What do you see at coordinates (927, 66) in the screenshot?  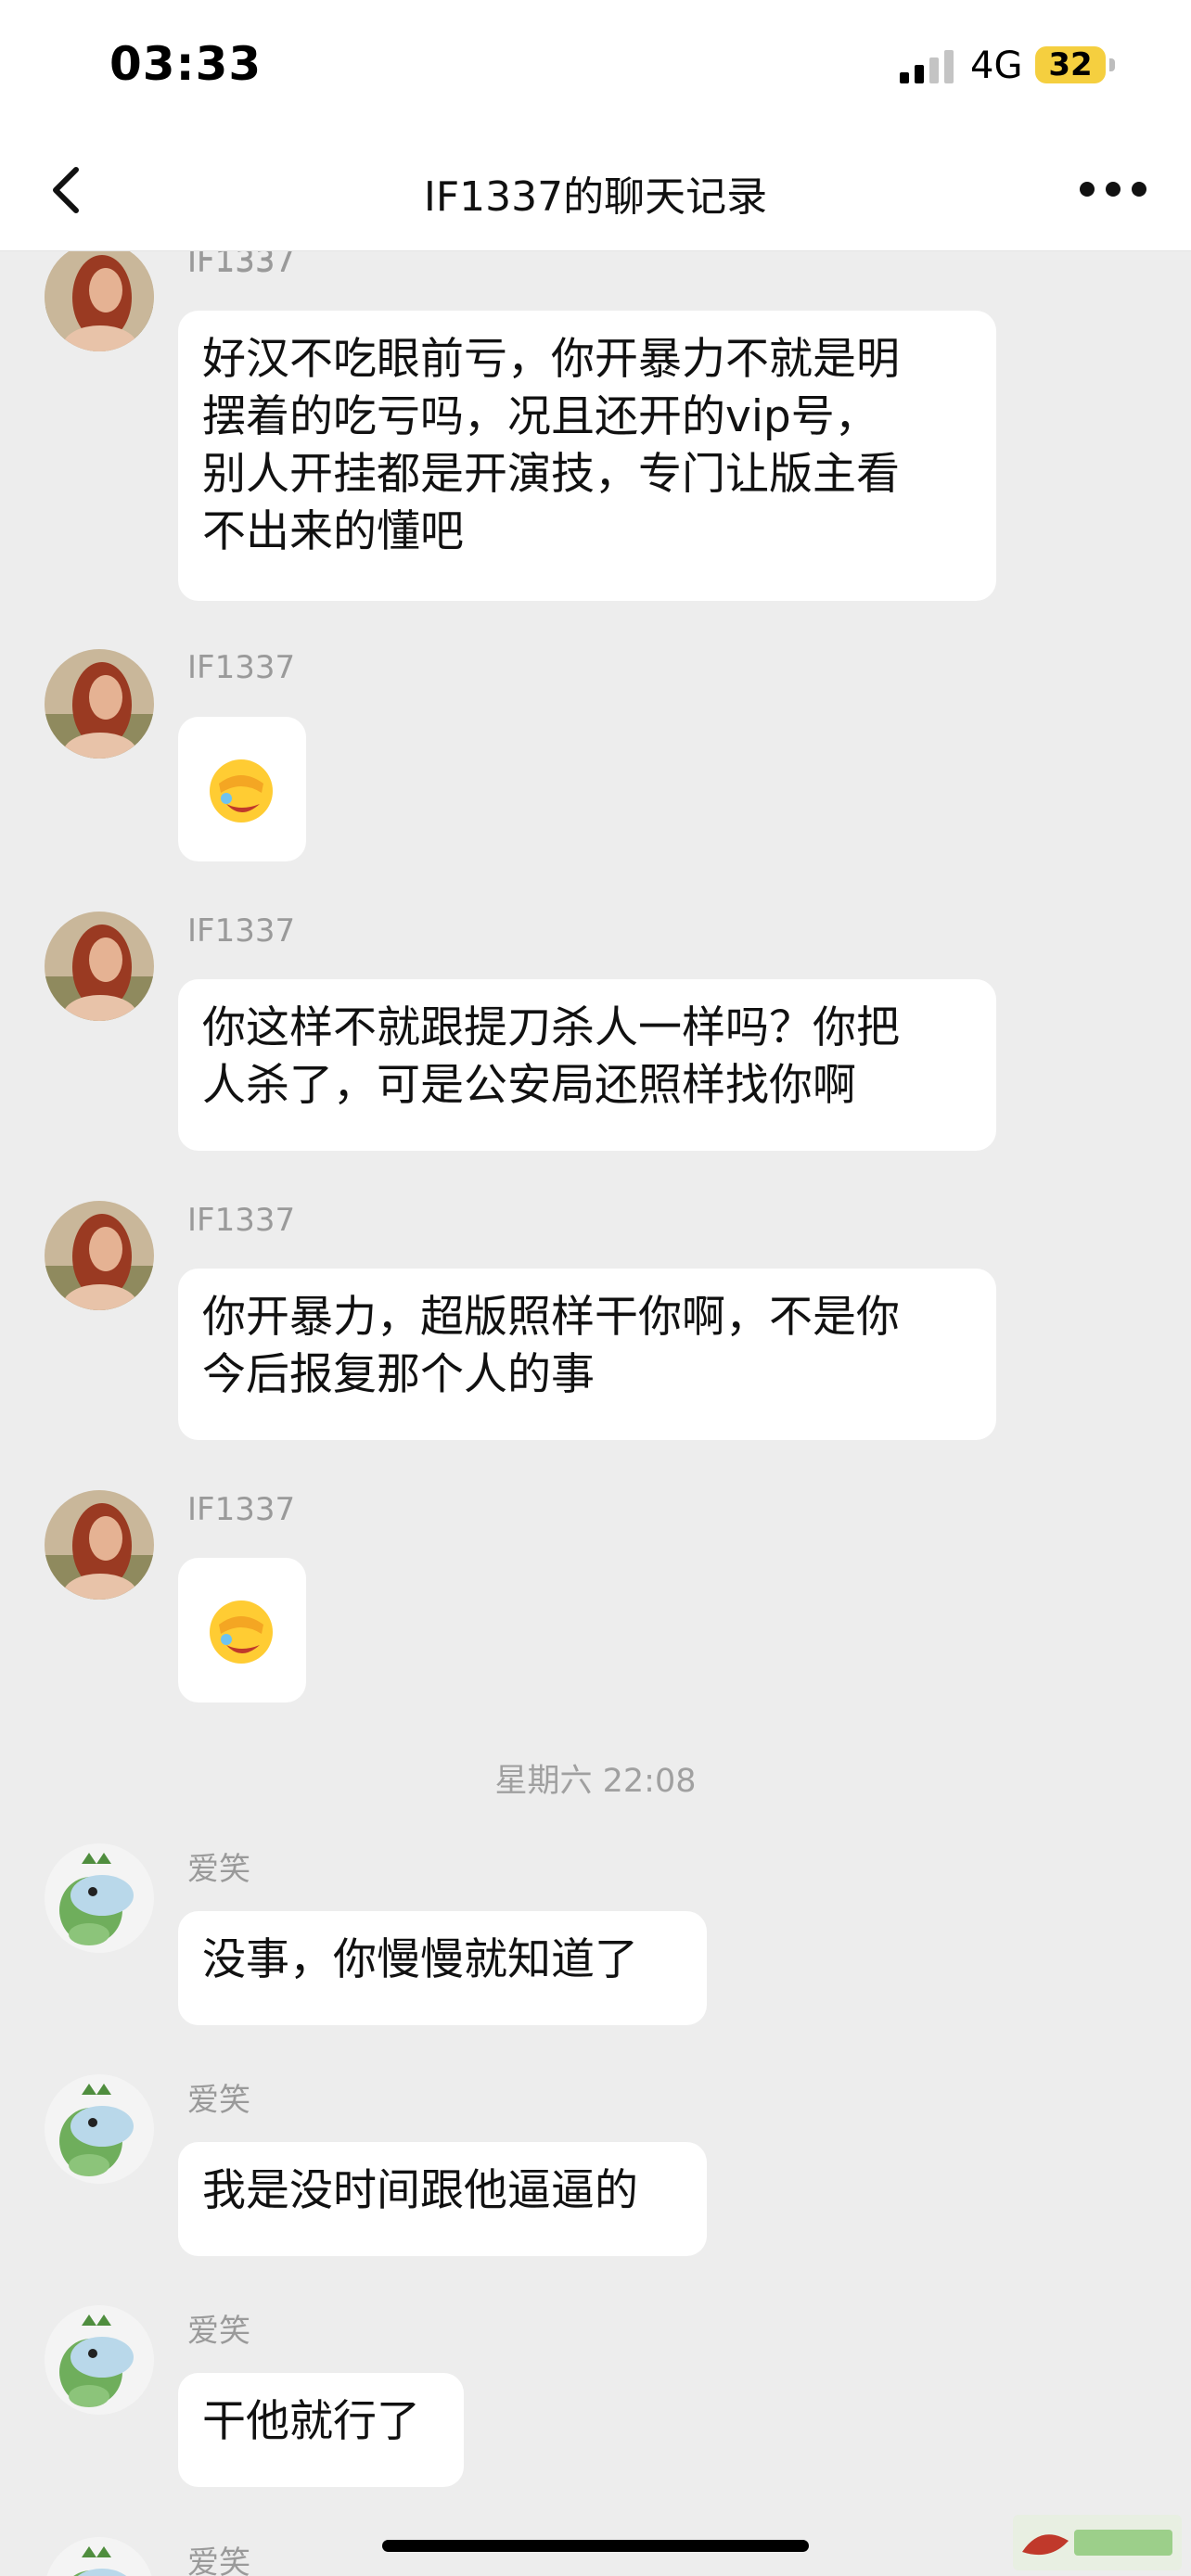 I see `signal-icon` at bounding box center [927, 66].